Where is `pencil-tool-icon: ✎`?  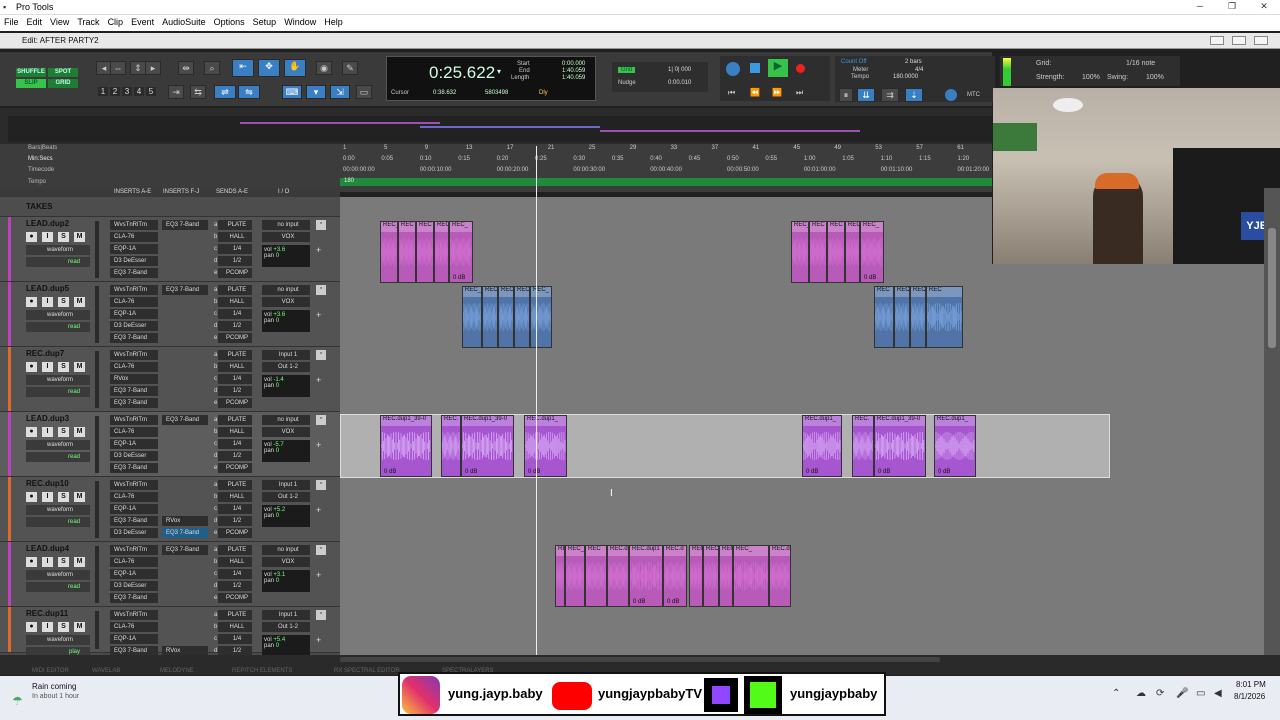
pencil-tool-icon: ✎ is located at coordinates (350, 68).